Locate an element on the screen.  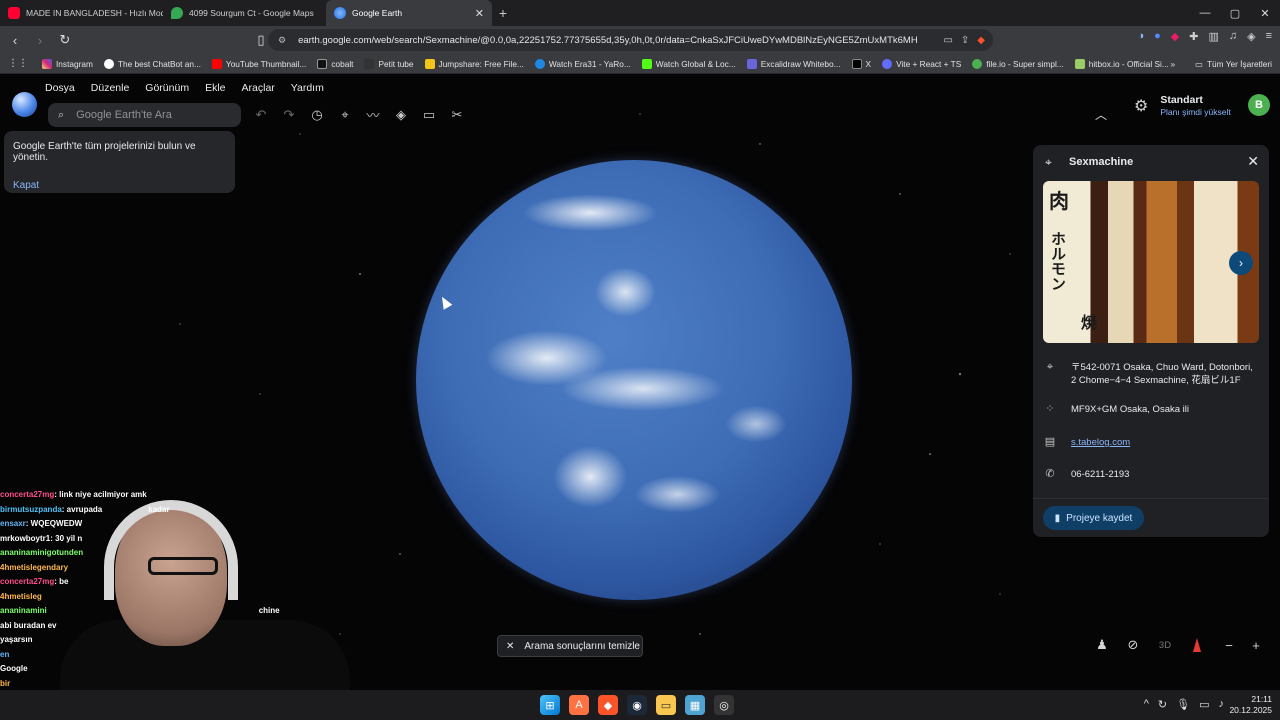
app-icon: ◎ is located at coordinates (724, 705).